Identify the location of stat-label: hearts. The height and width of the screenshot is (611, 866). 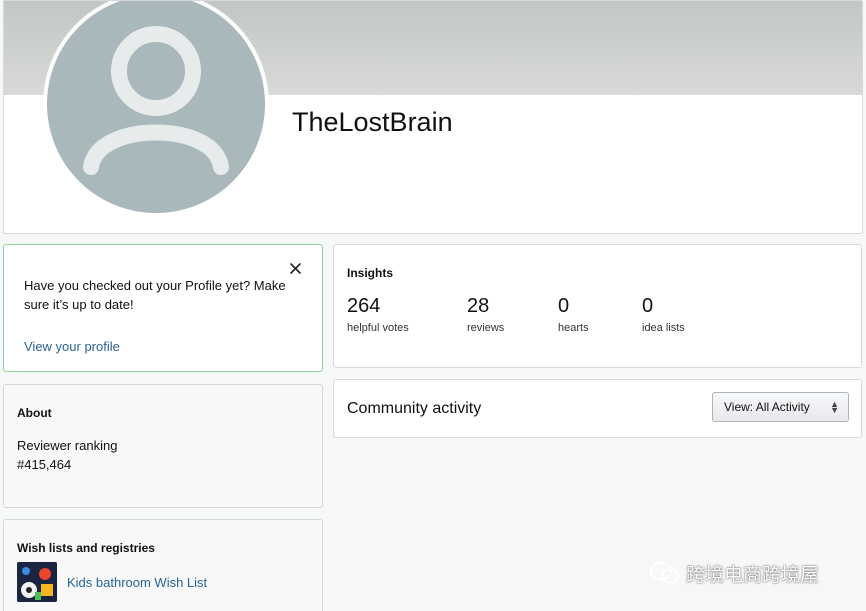
(573, 328).